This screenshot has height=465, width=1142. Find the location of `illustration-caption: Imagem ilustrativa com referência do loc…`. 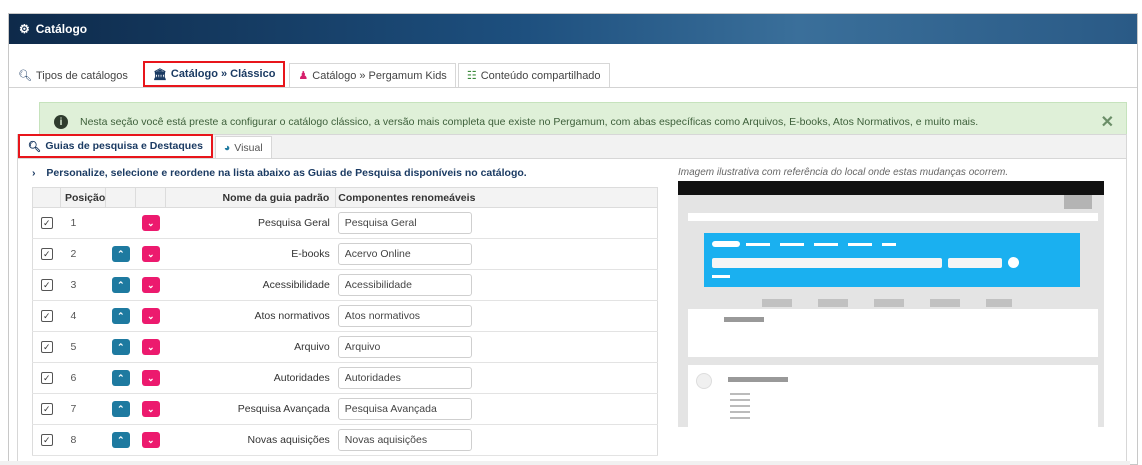

illustration-caption: Imagem ilustrativa com referência do loc… is located at coordinates (843, 172).